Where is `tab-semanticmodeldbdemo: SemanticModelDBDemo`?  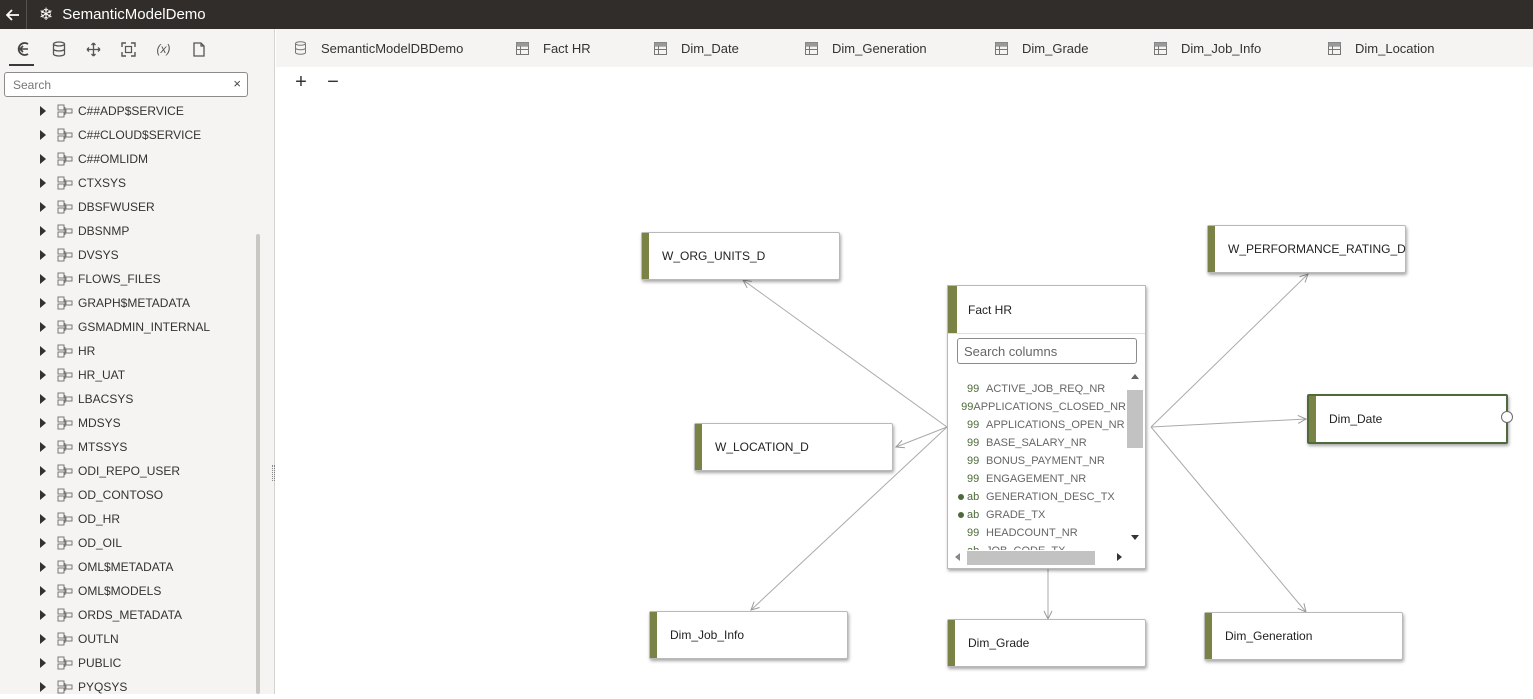 tab-semanticmodeldbdemo: SemanticModelDBDemo is located at coordinates (396, 48).